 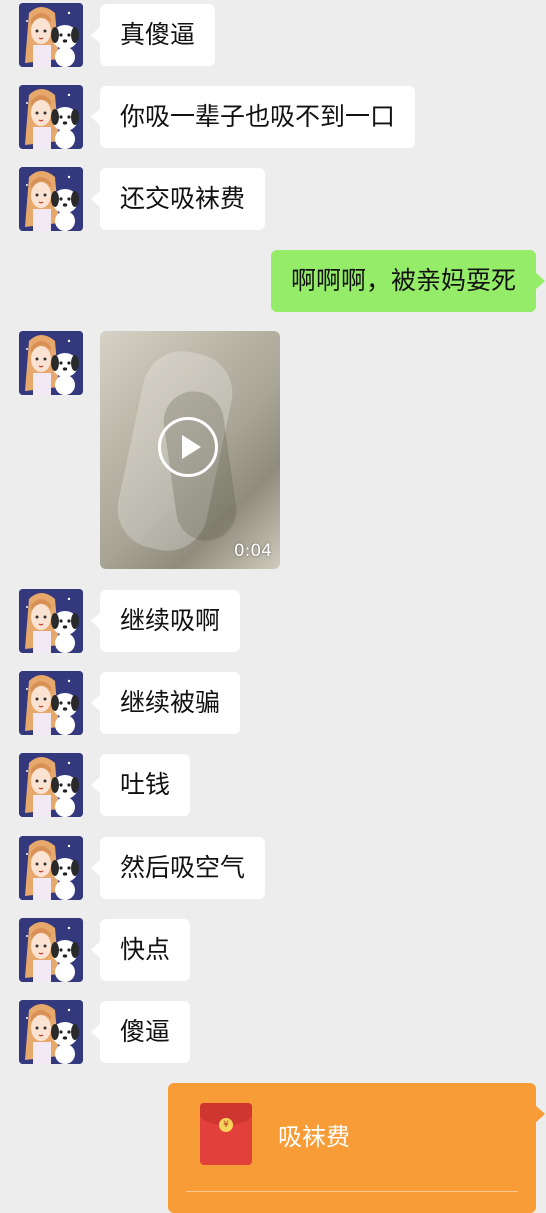 I want to click on video-message: 0:04, so click(x=190, y=450).